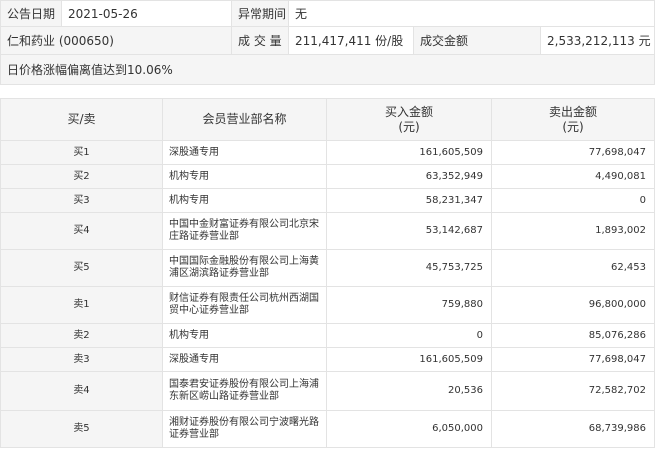  I want to click on announce-date-label: 公告日期, so click(31, 13).